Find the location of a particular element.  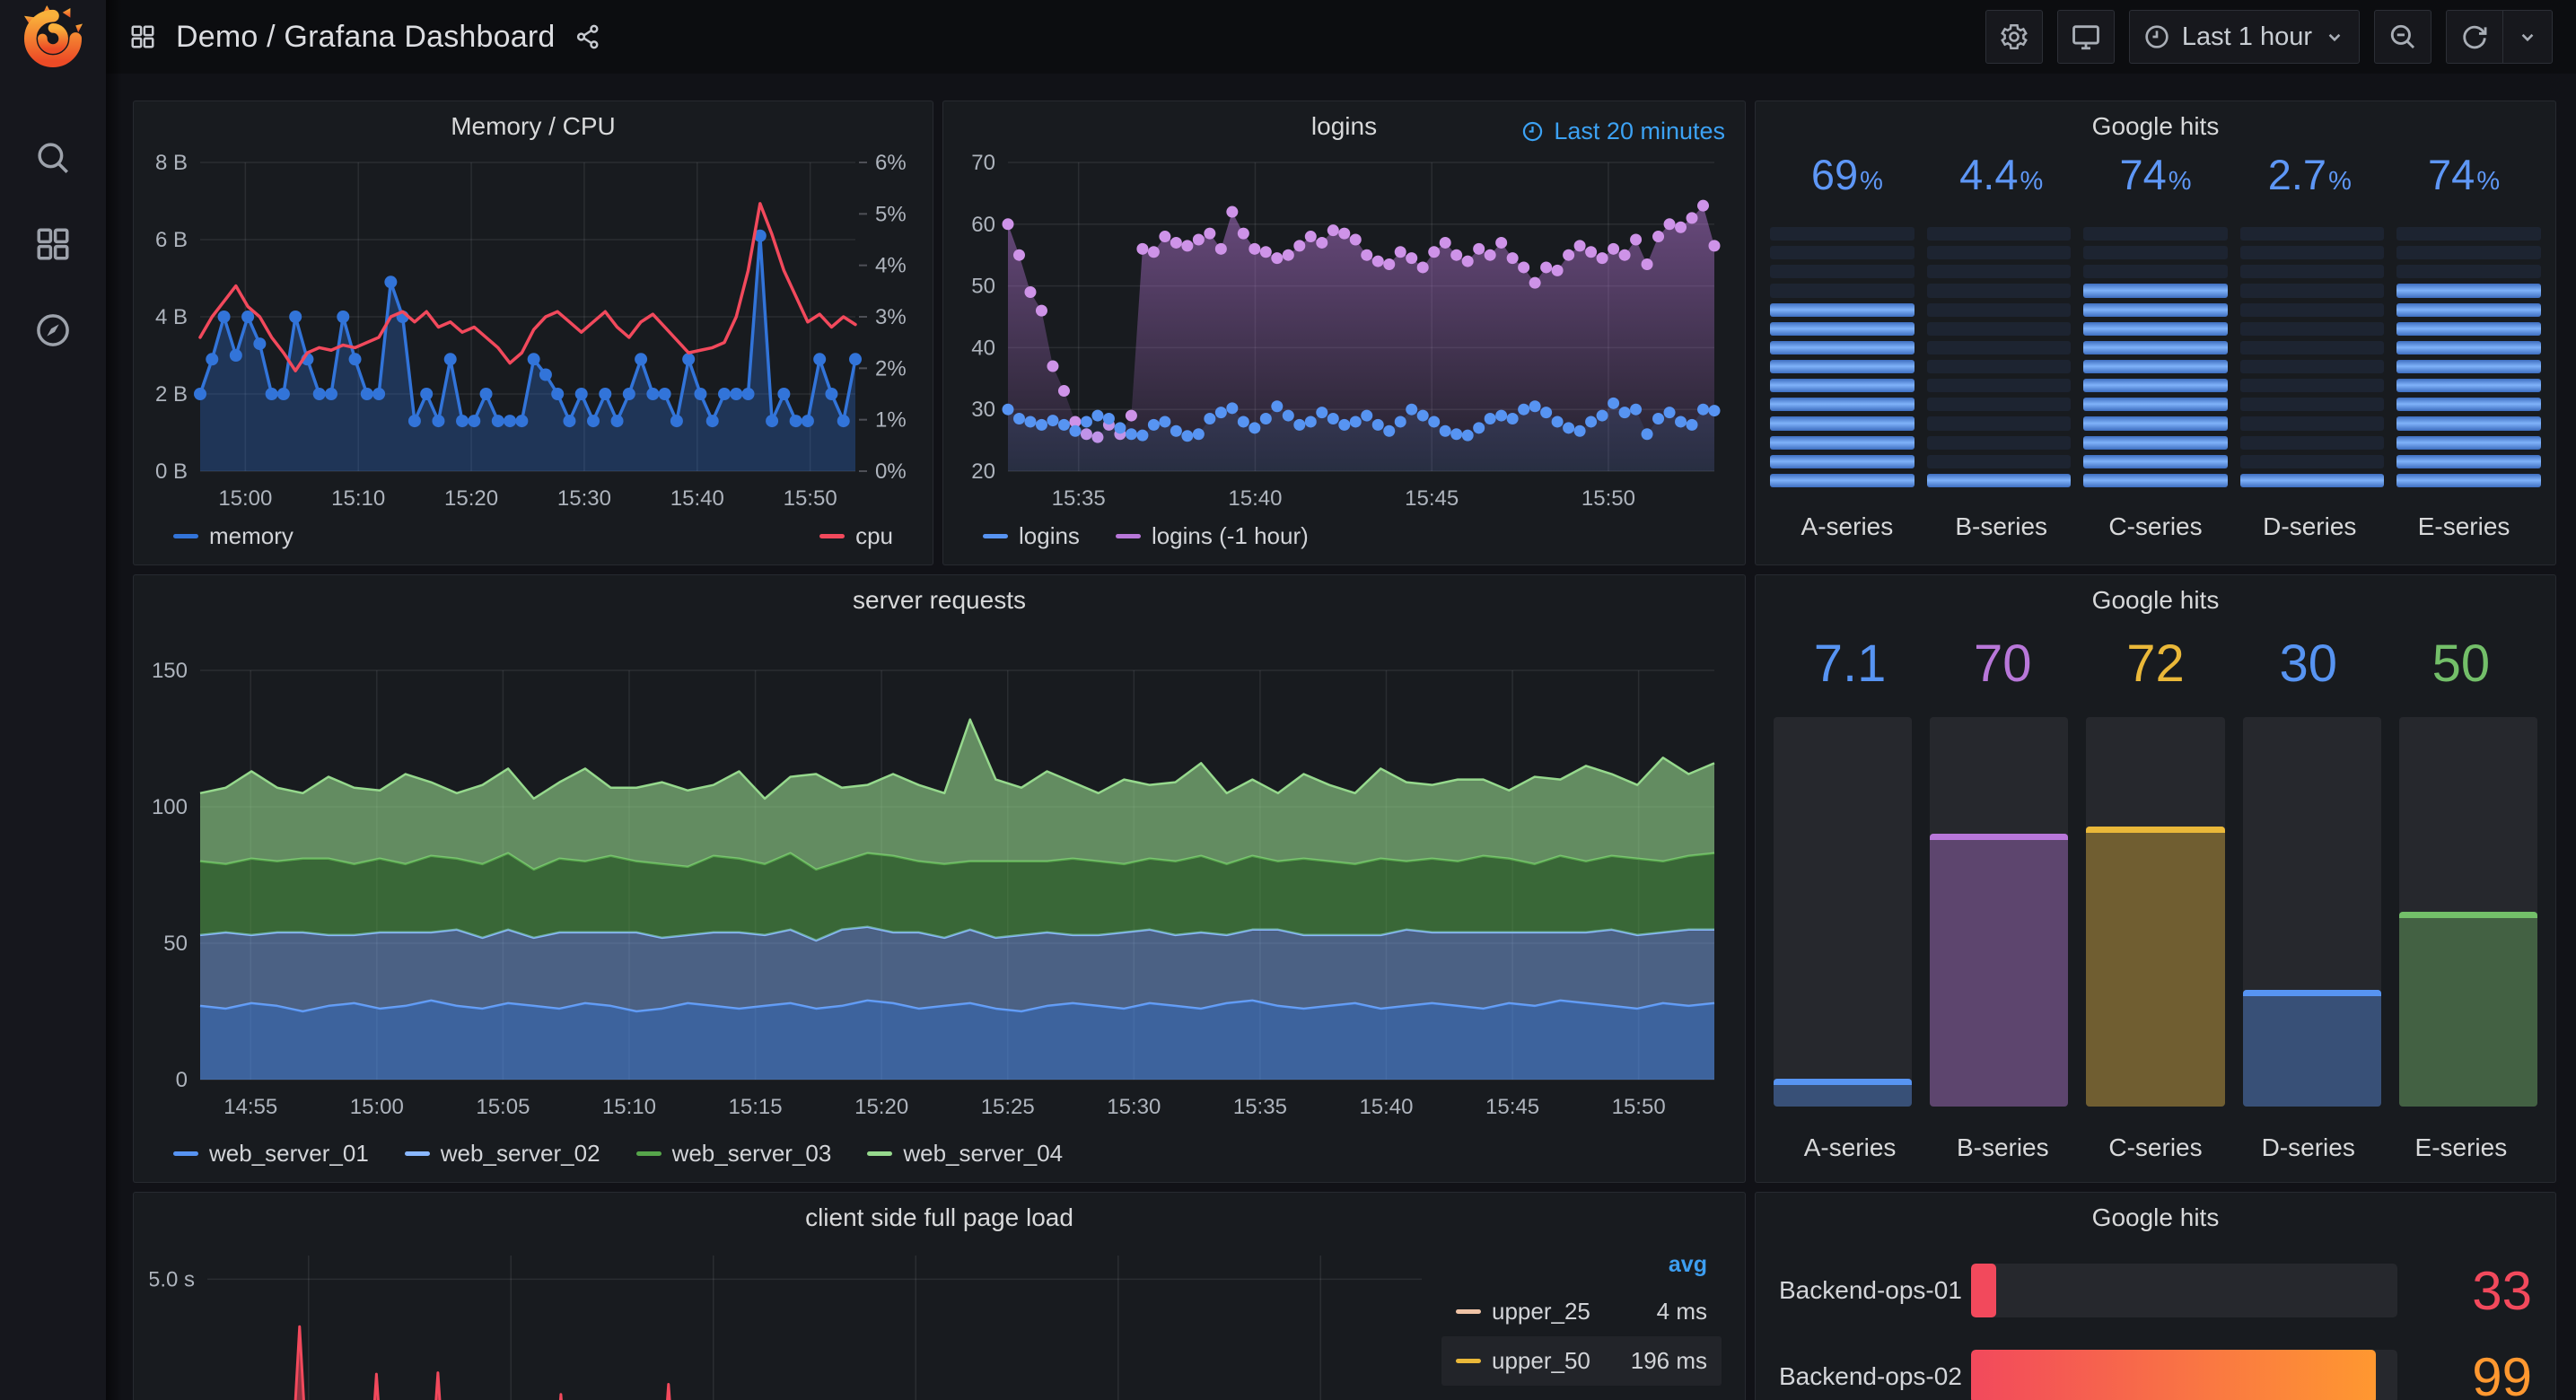

time-range-picker: Last 1 hour is located at coordinates (2244, 37).